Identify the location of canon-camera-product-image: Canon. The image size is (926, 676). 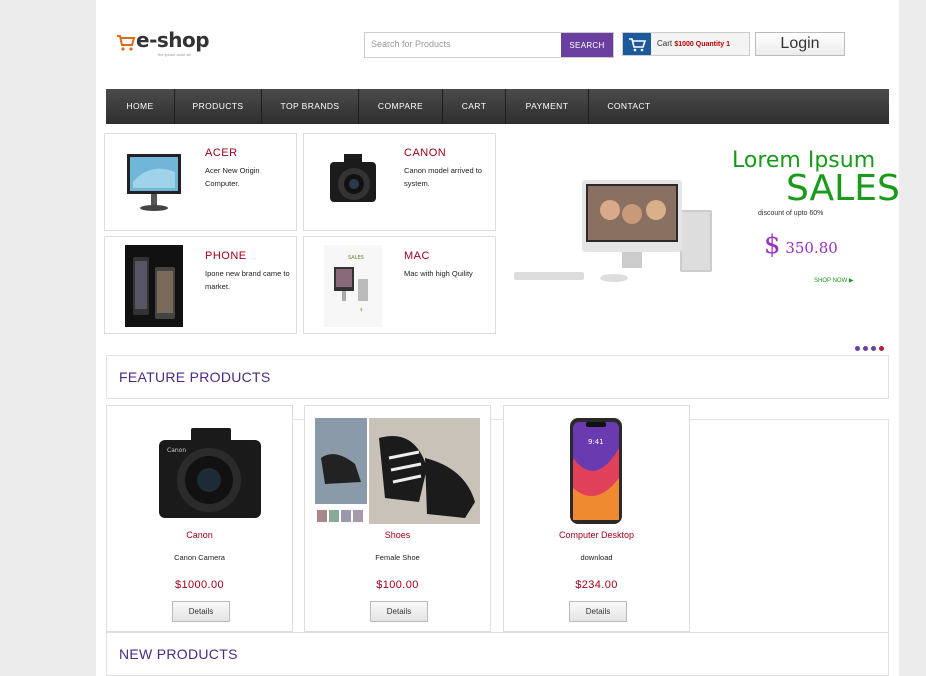
(210, 473).